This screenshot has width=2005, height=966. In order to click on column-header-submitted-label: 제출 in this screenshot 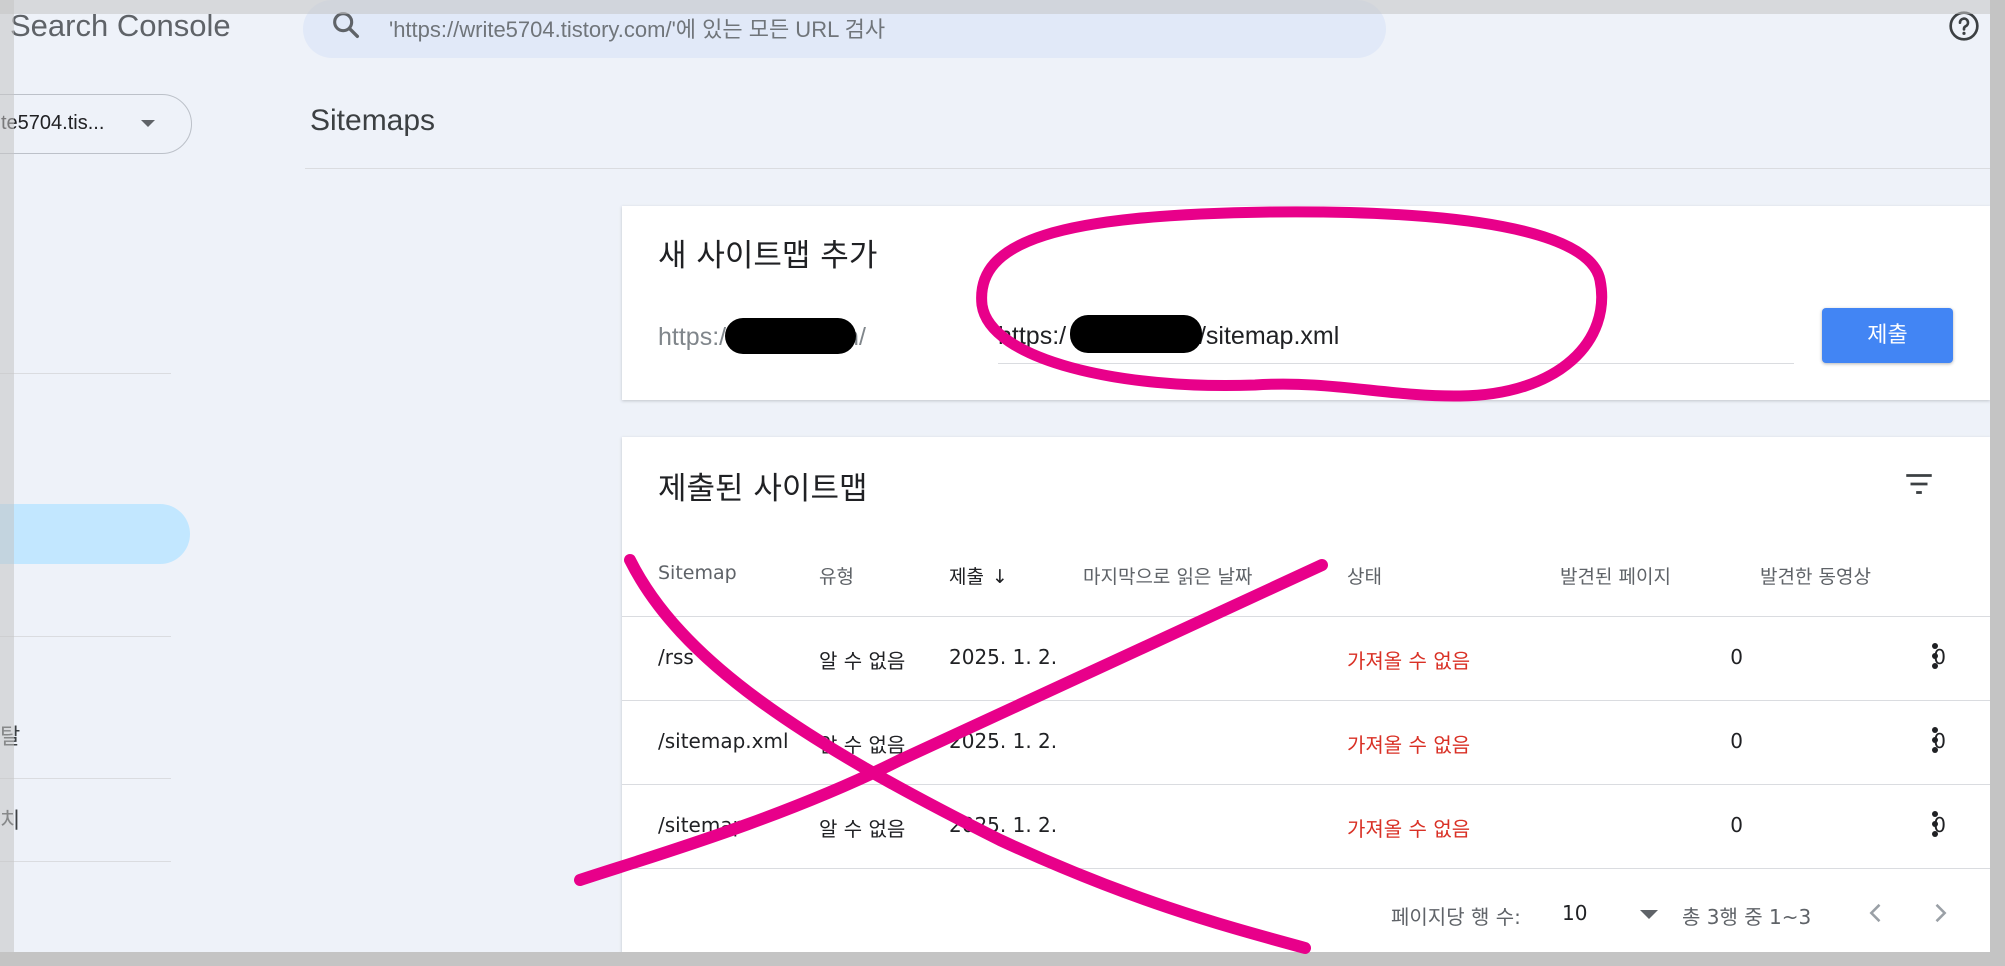, I will do `click(966, 577)`.